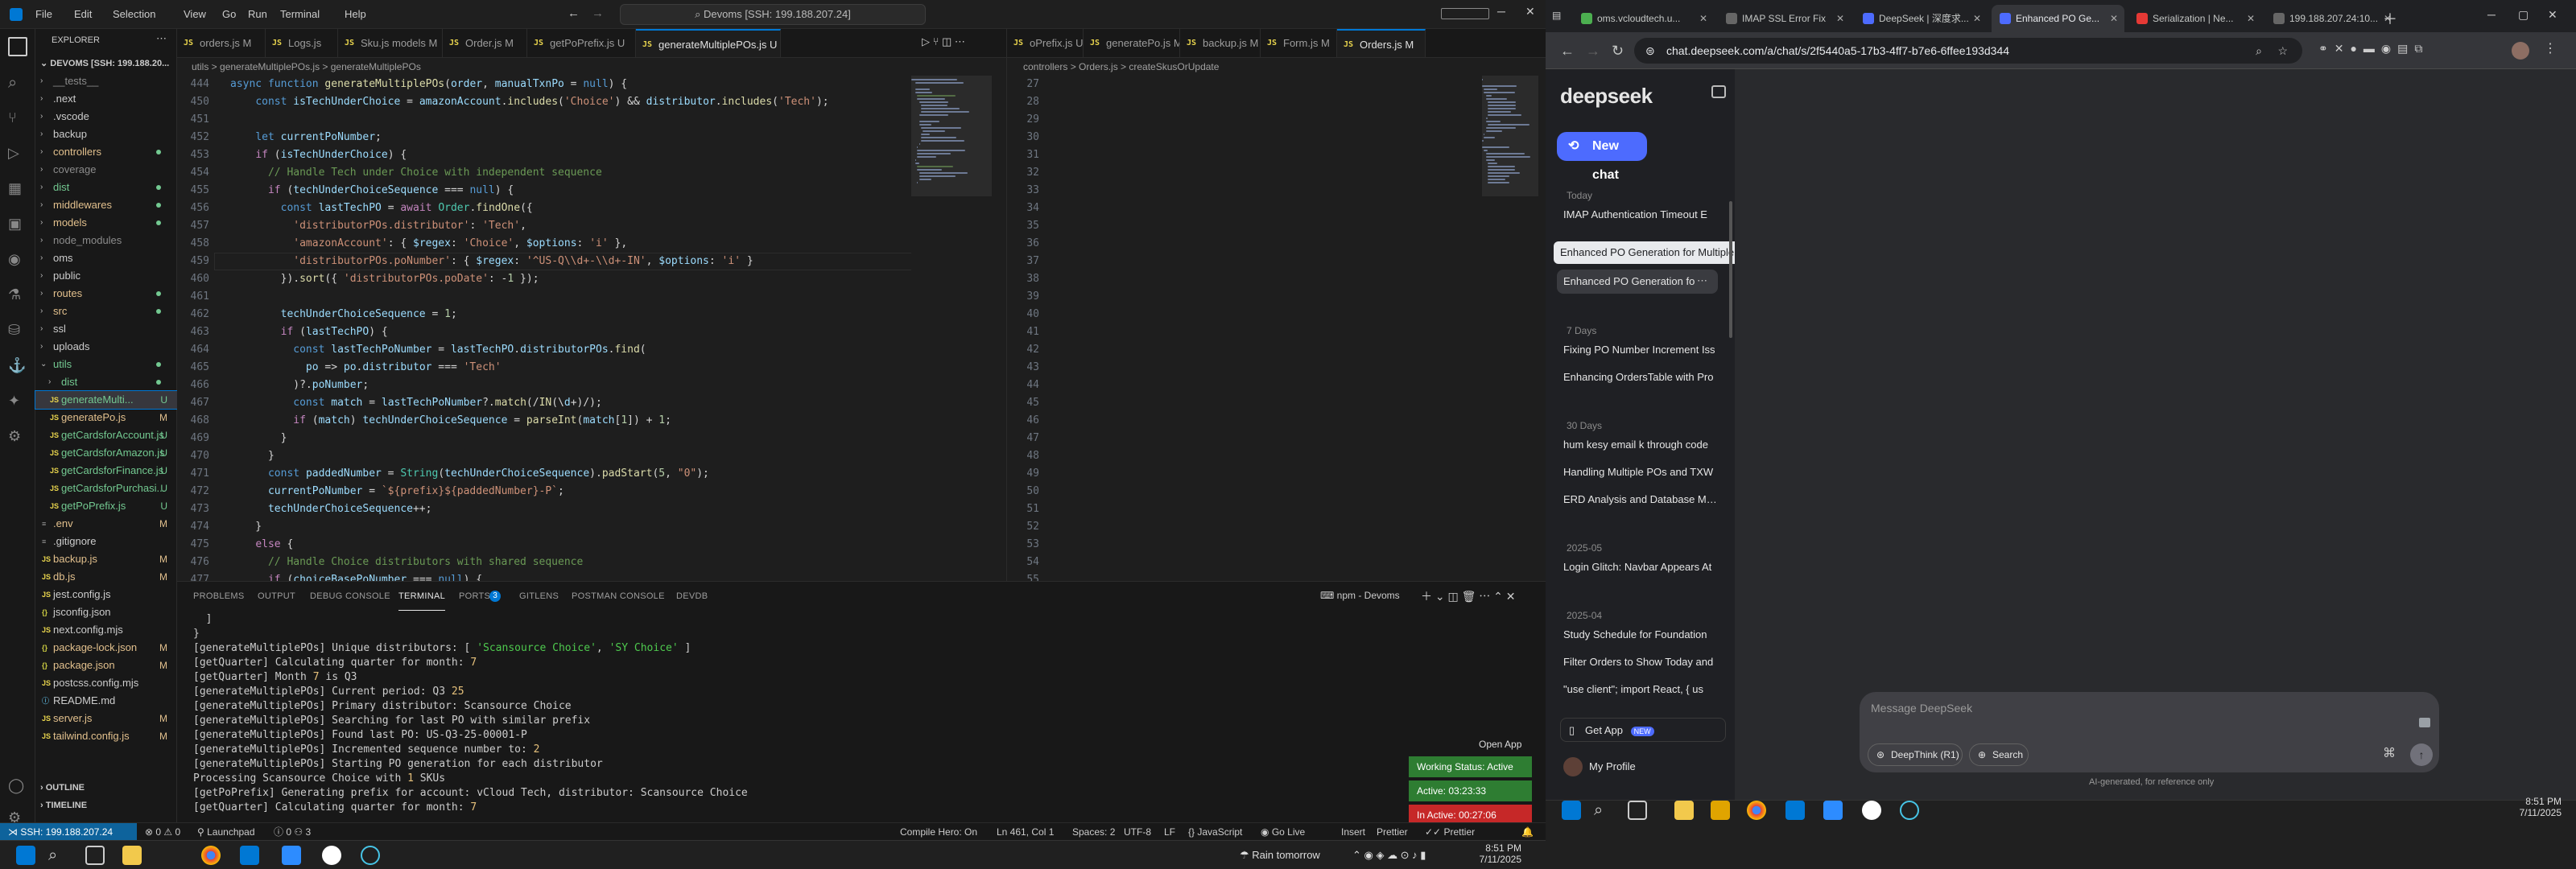 The image size is (2576, 869). I want to click on back-arrow-icon: ←, so click(574, 13).